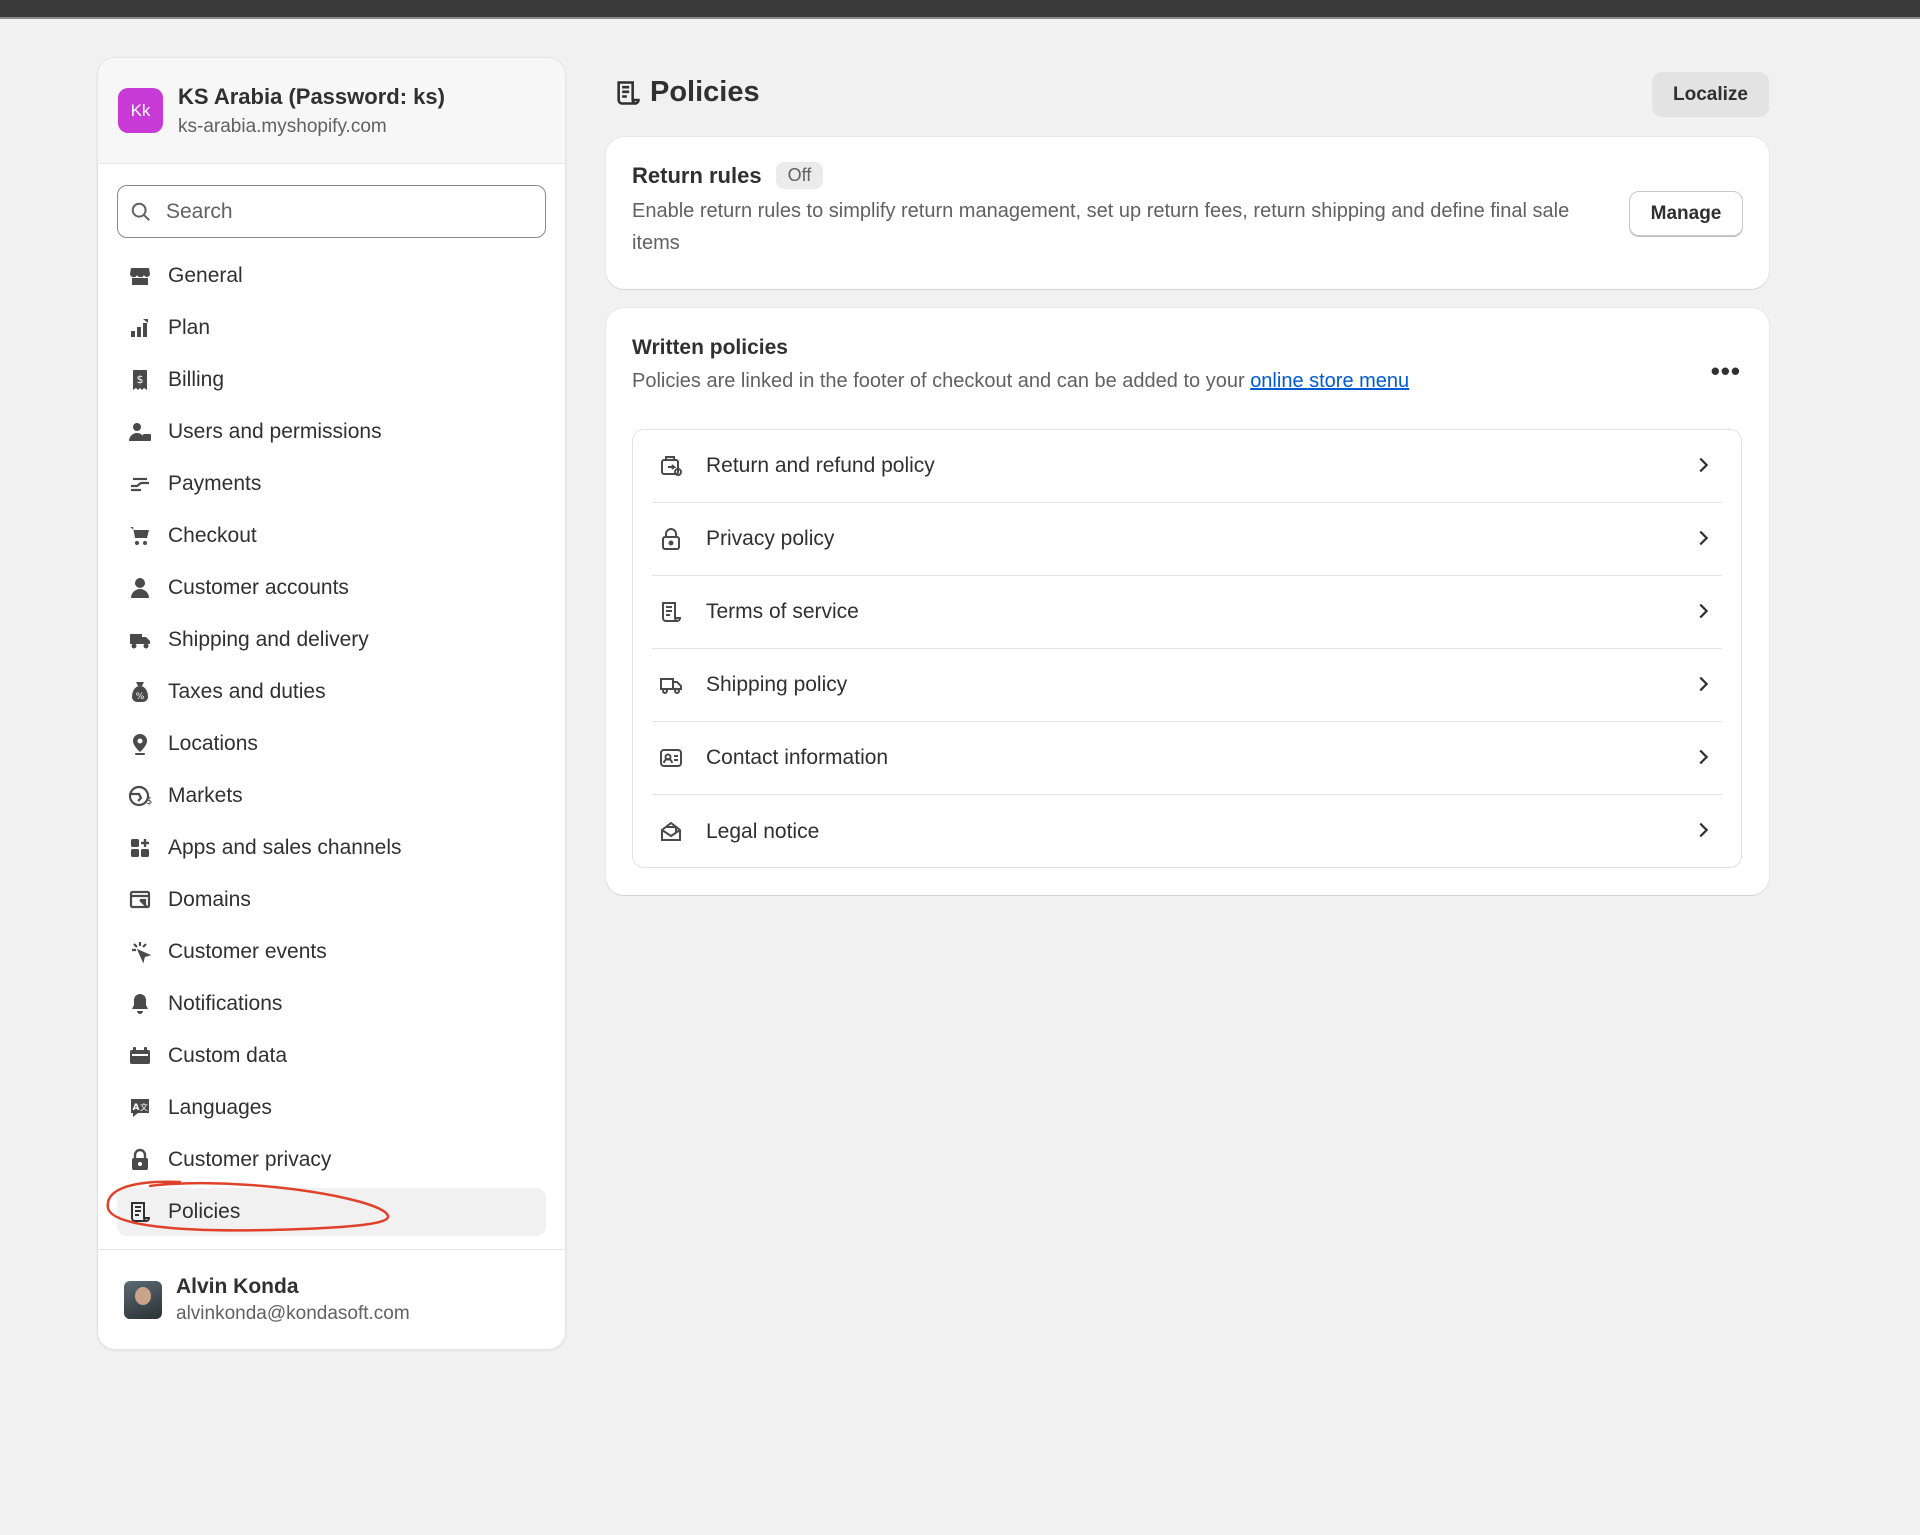 This screenshot has height=1535, width=1920. I want to click on status-badge: Off, so click(799, 175).